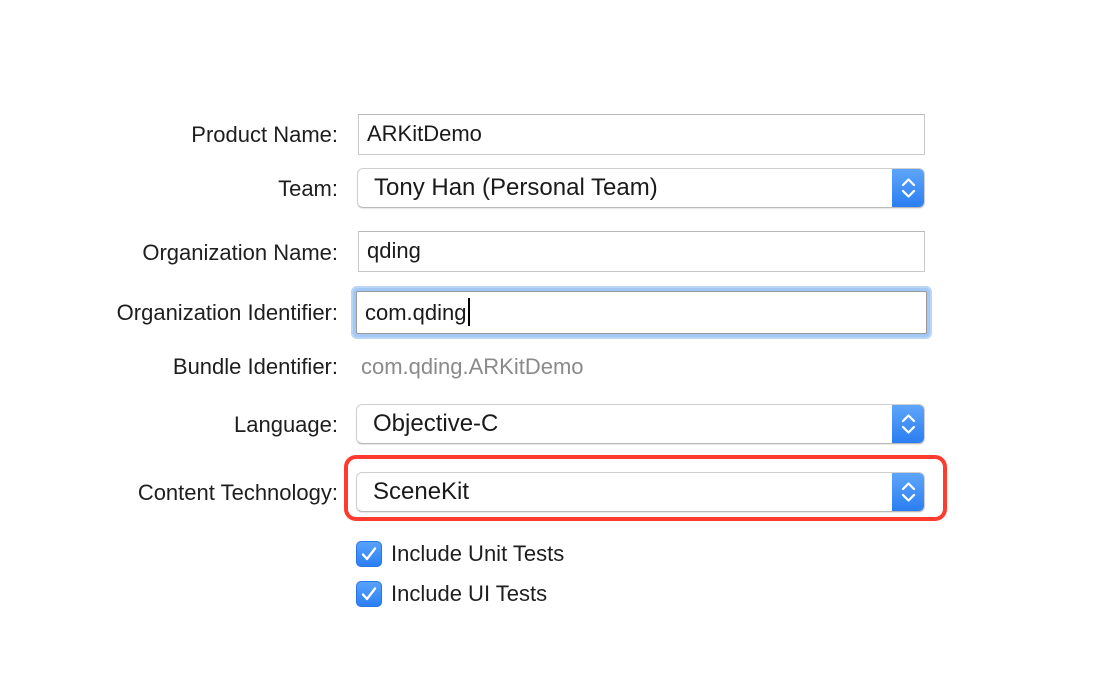 This screenshot has width=1096, height=676. I want to click on product-name-label: Product Name:, so click(264, 134).